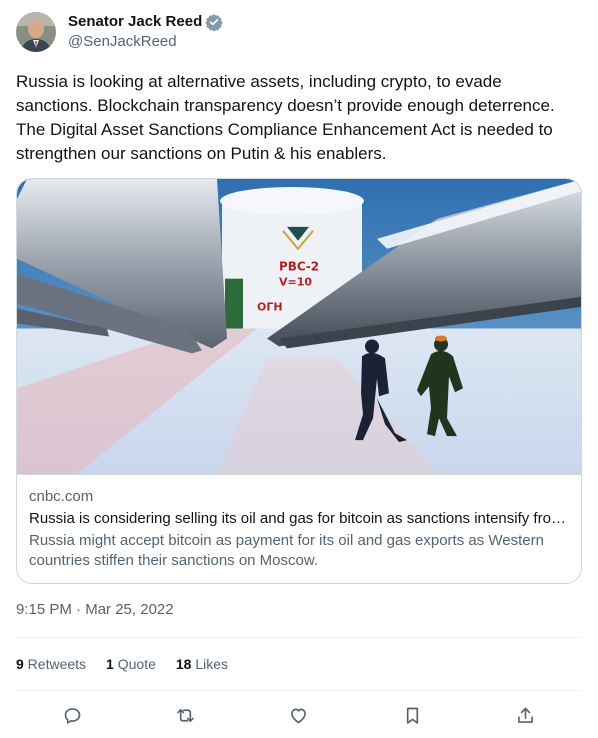 This screenshot has width=598, height=738. I want to click on divider-bottom, so click(299, 690).